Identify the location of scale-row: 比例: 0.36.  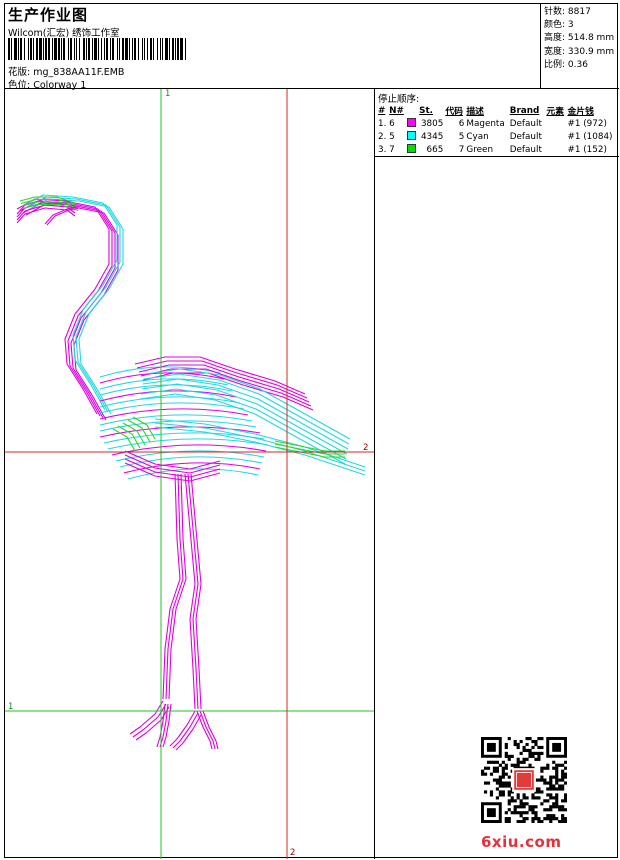
(581, 65).